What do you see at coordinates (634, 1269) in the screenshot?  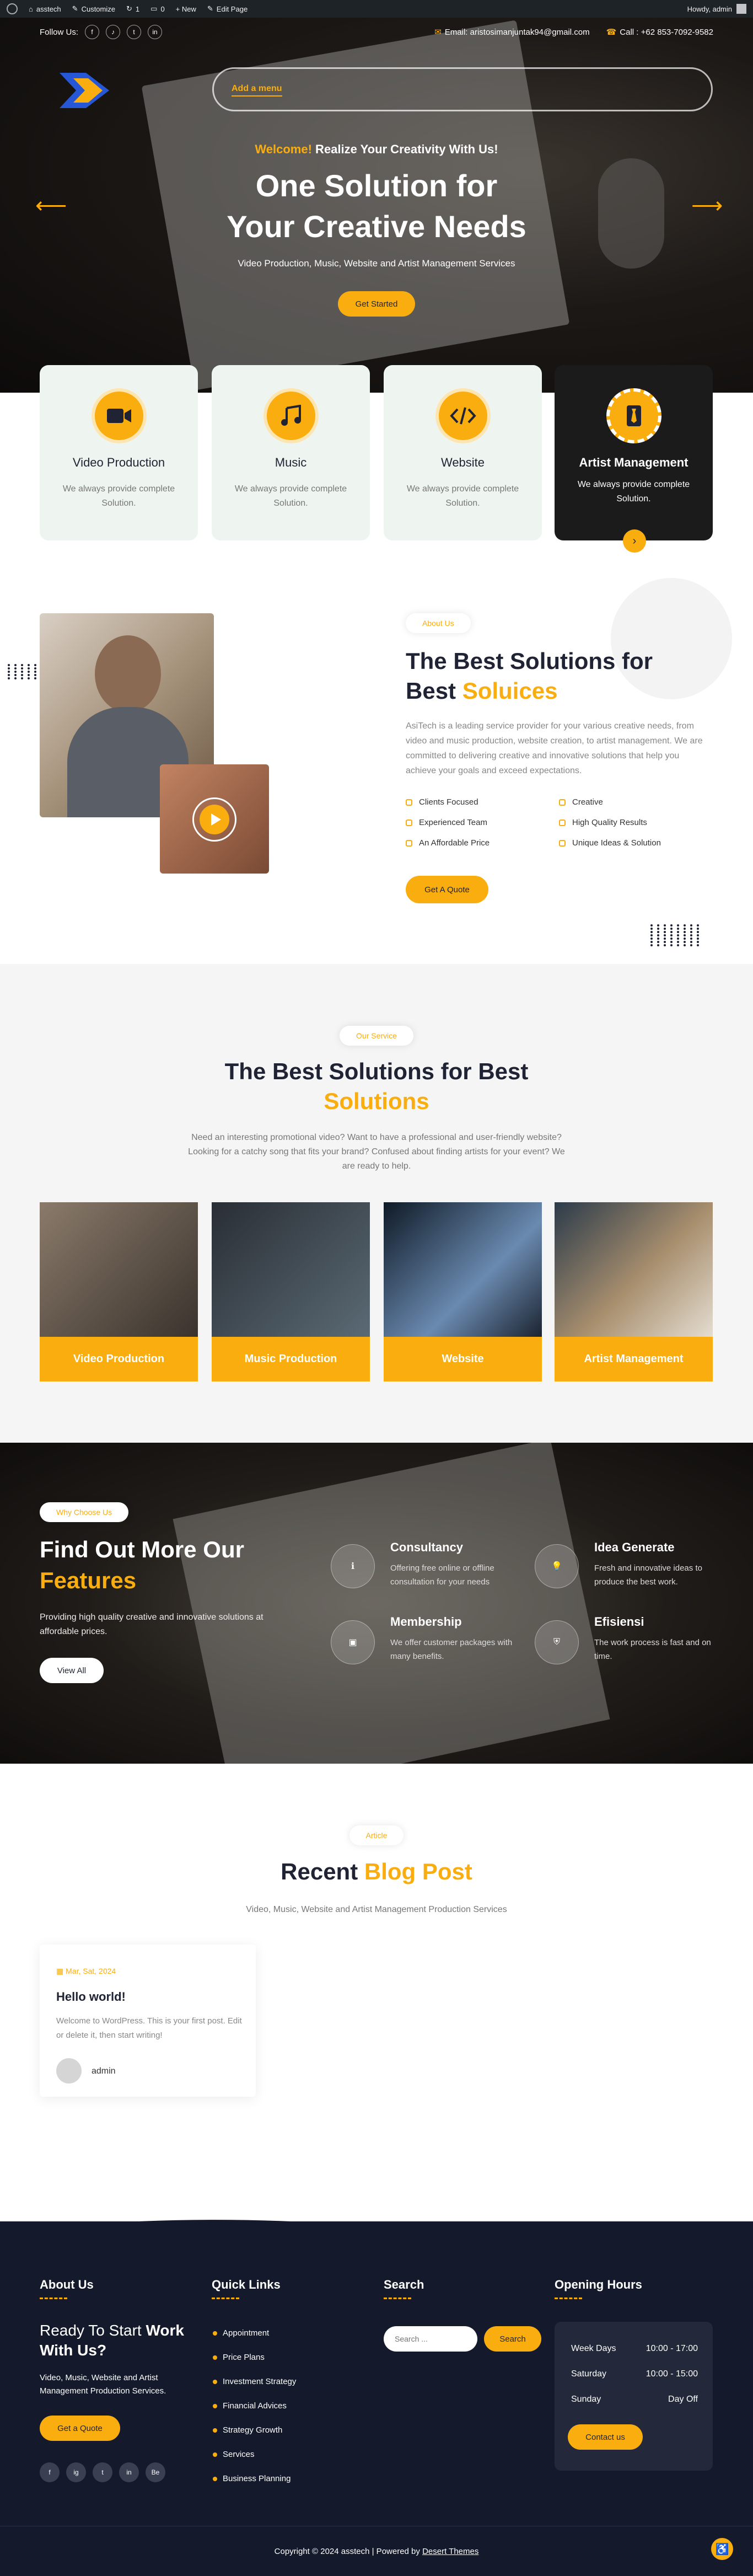 I see `woman-image` at bounding box center [634, 1269].